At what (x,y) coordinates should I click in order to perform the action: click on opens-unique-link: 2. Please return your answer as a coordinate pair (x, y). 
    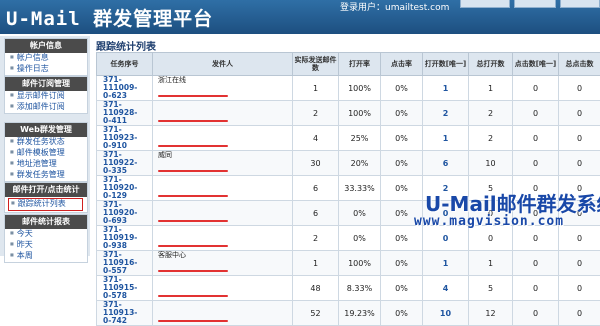
    Looking at the image, I should click on (446, 113).